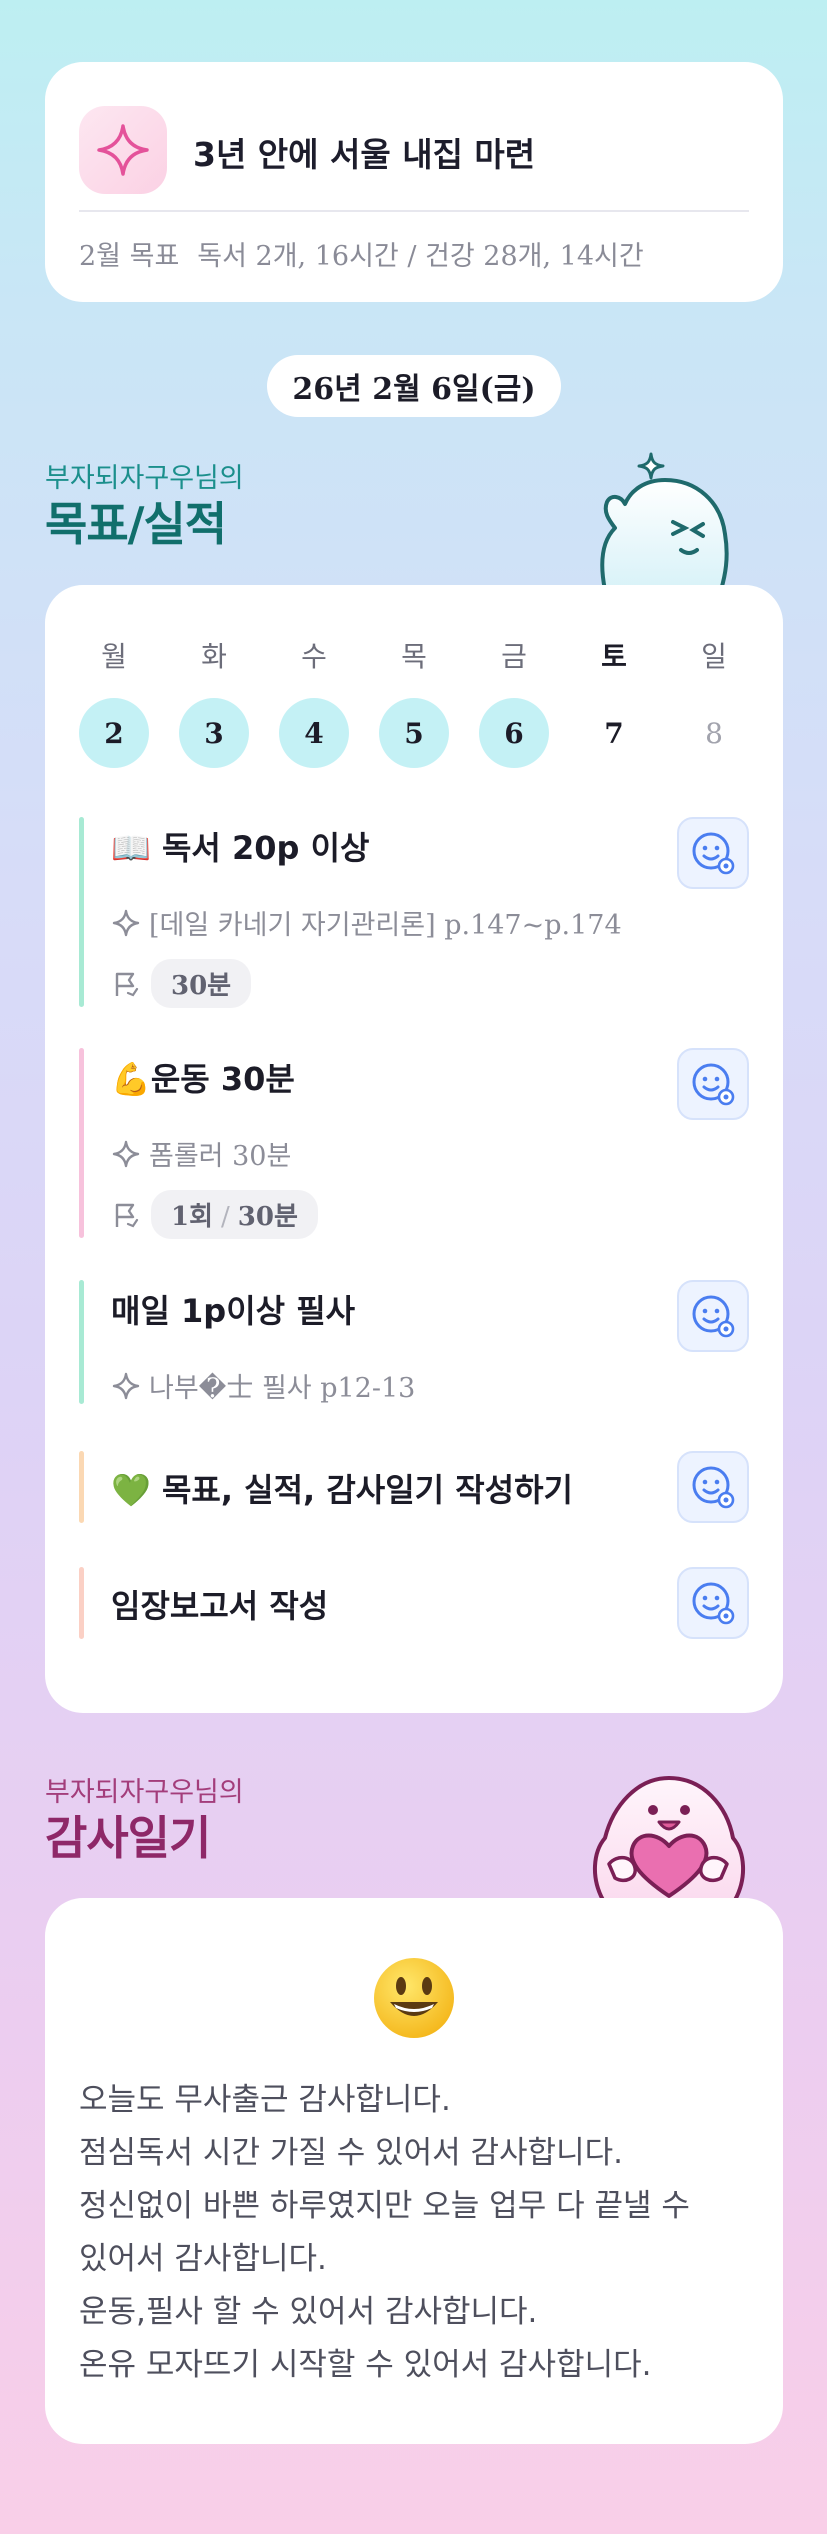  What do you see at coordinates (385, 925) in the screenshot?
I see `task-detail-text: [데일 카네기 자기관리론] p.147~p.174` at bounding box center [385, 925].